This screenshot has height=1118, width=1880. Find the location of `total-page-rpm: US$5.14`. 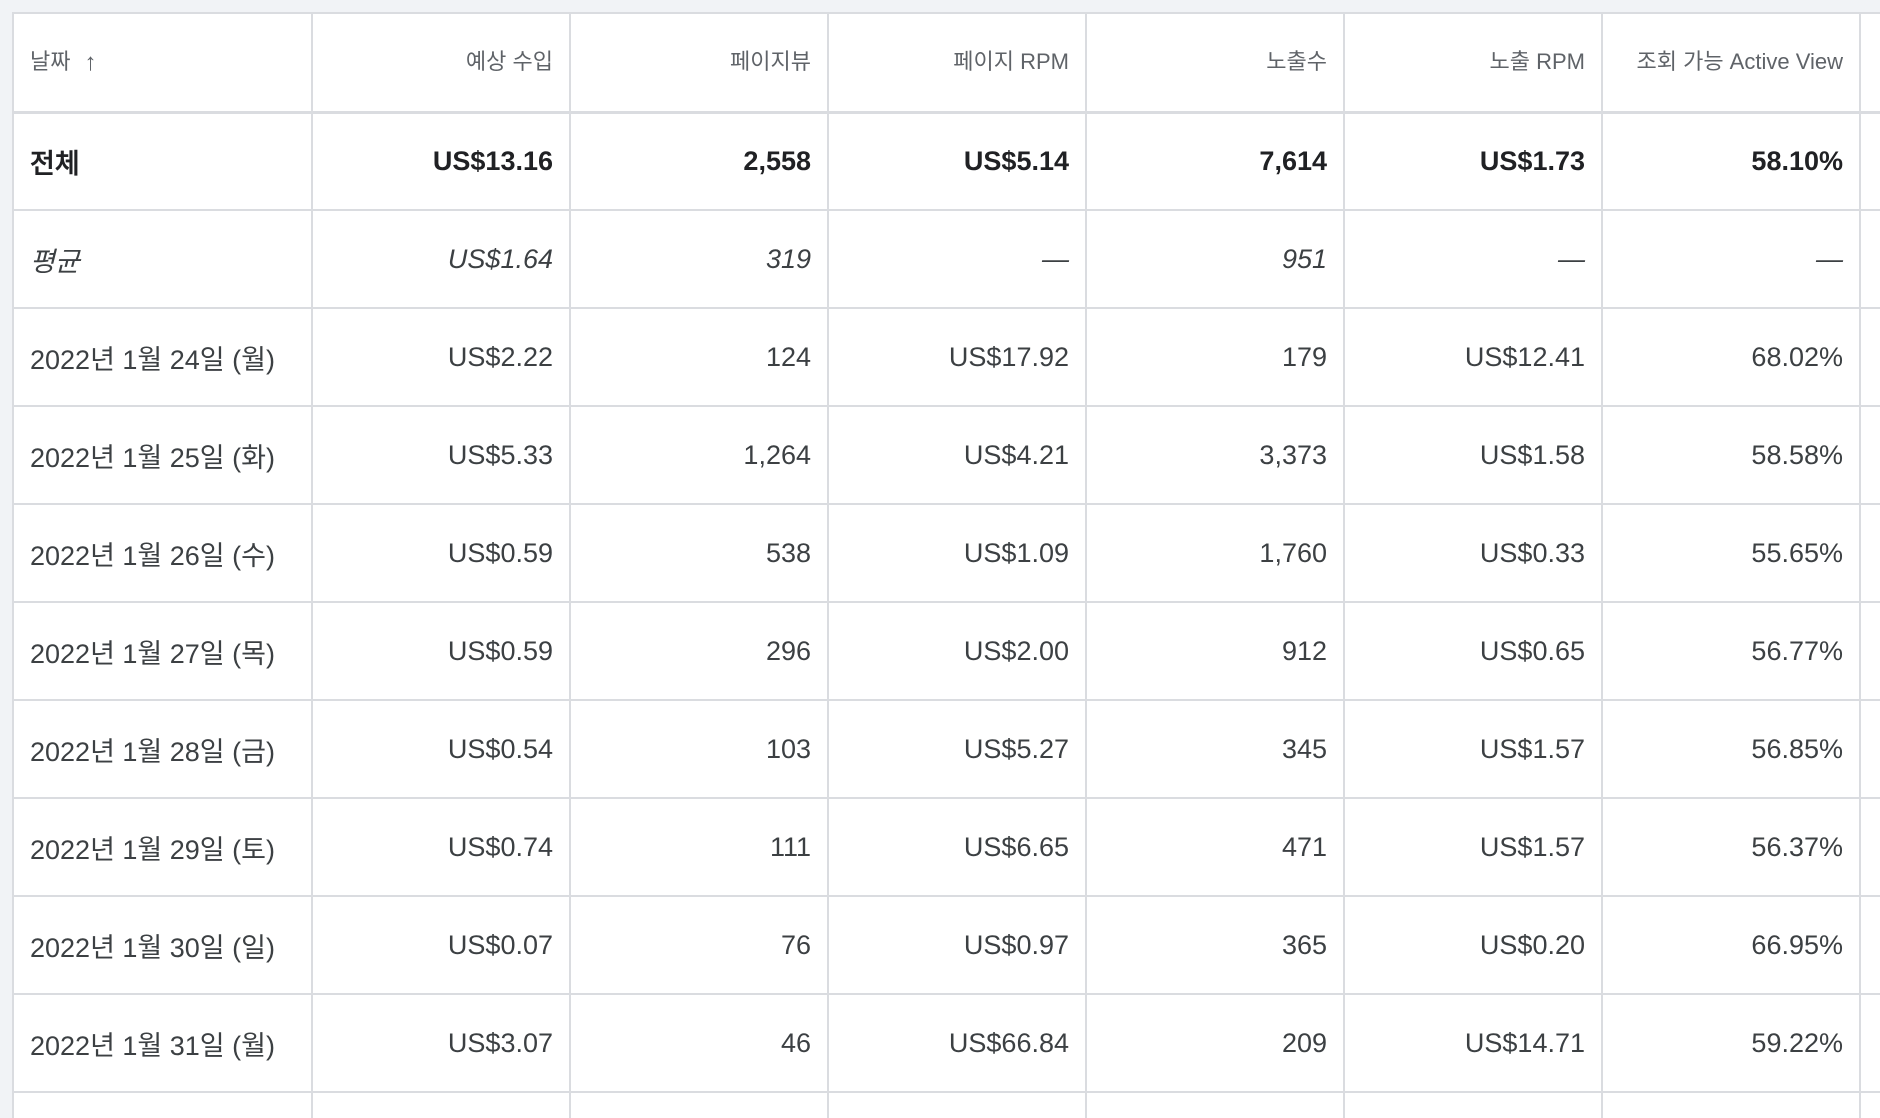

total-page-rpm: US$5.14 is located at coordinates (957, 161).